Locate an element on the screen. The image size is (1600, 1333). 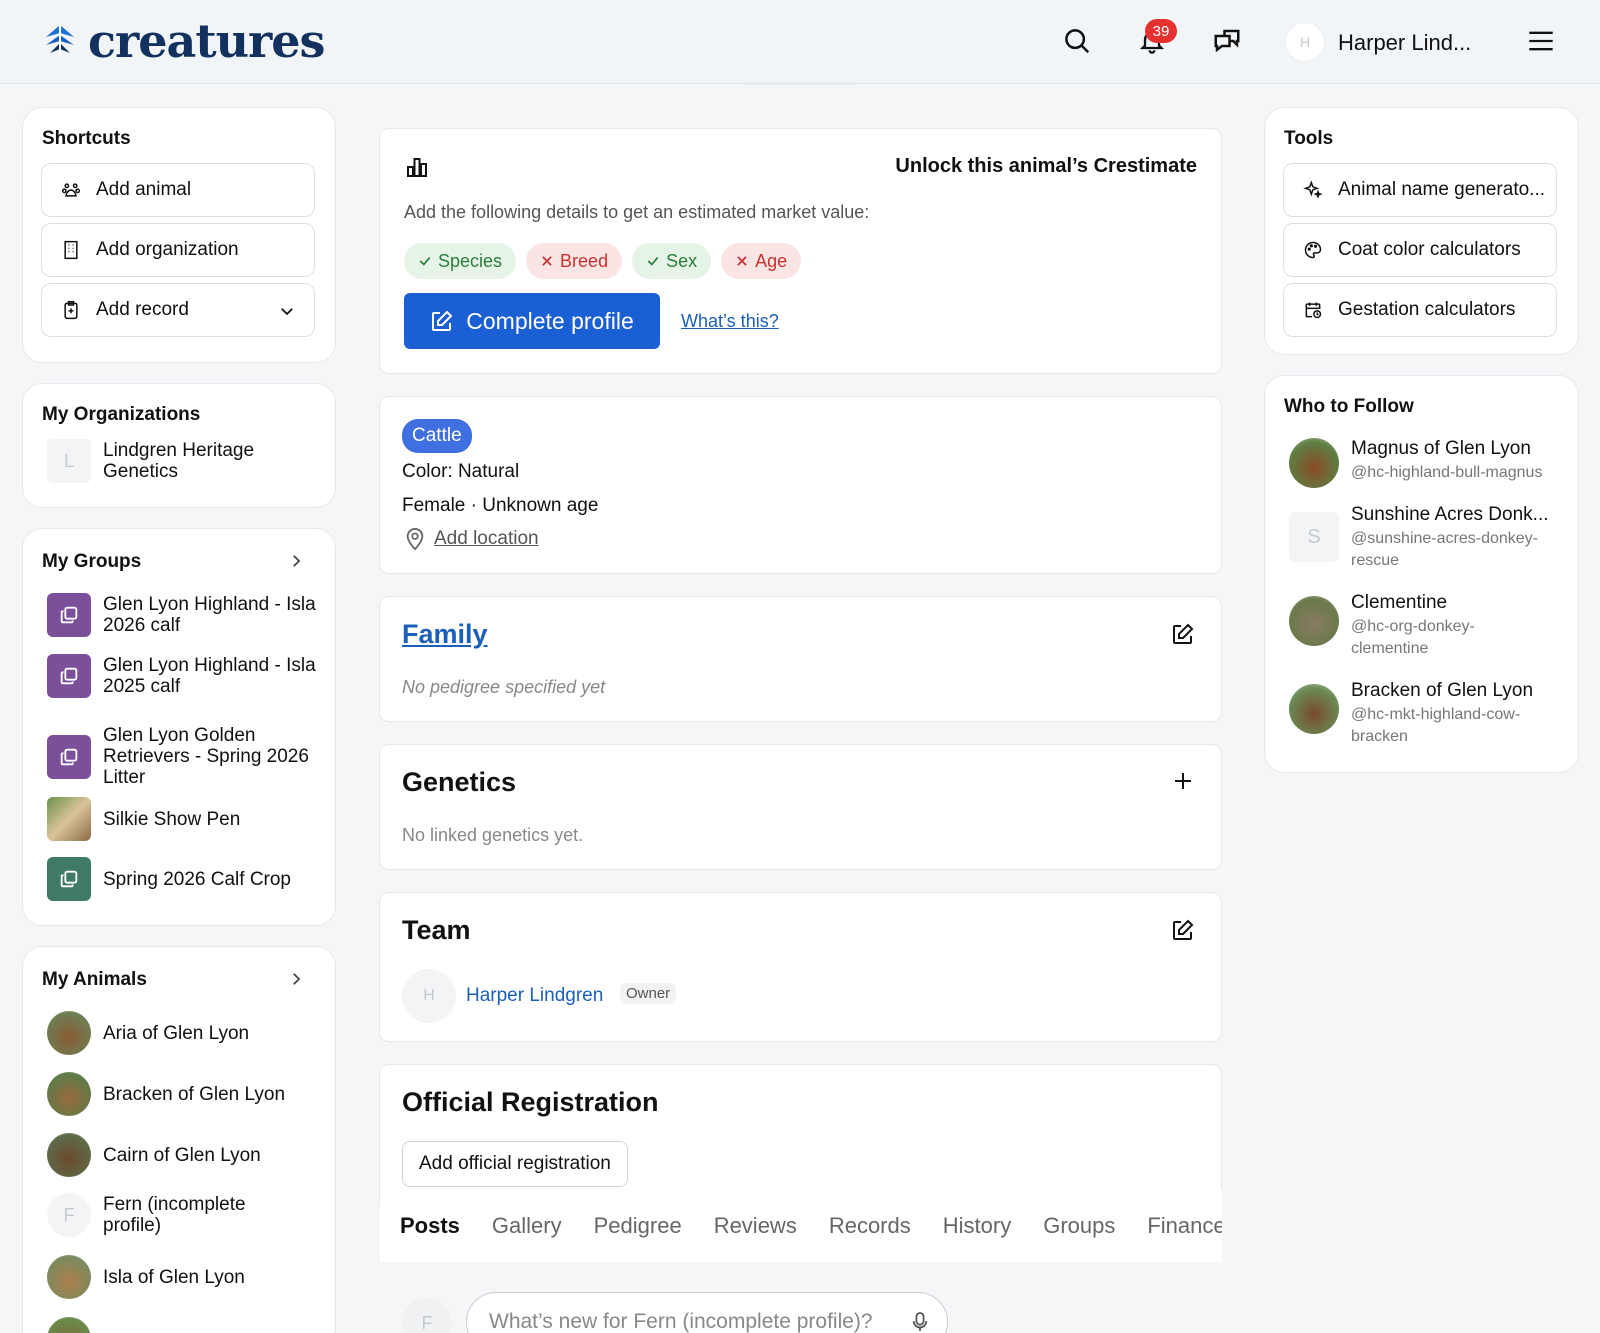
user-avatar: H is located at coordinates (1305, 42).